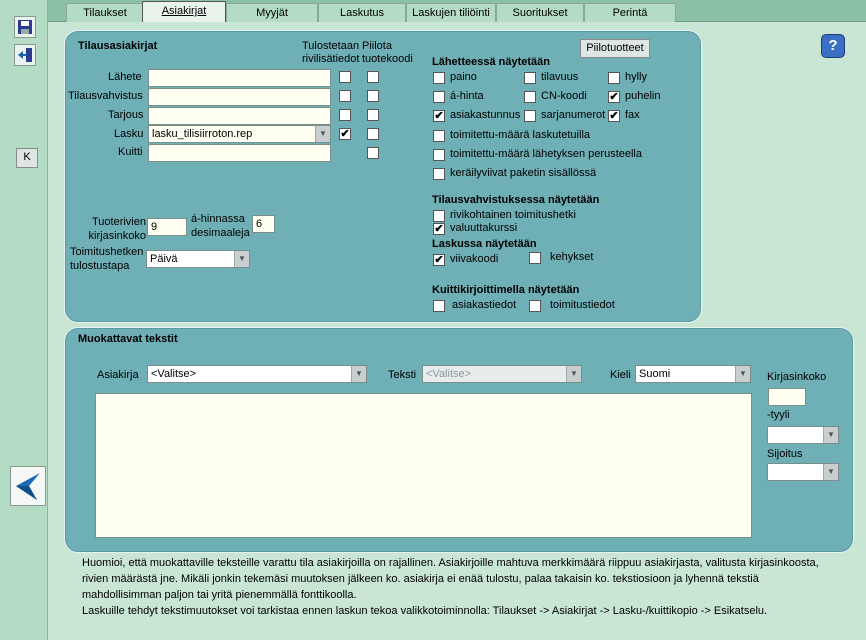 This screenshot has height=640, width=866. I want to click on document-select-value: <Valitse>, so click(174, 374).